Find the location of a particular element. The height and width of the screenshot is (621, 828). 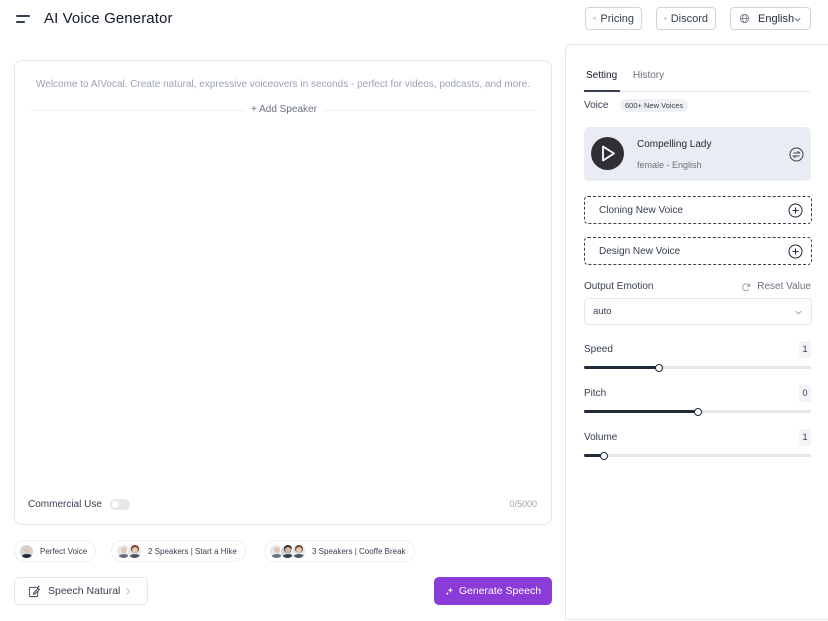

play-icon is located at coordinates (608, 153).